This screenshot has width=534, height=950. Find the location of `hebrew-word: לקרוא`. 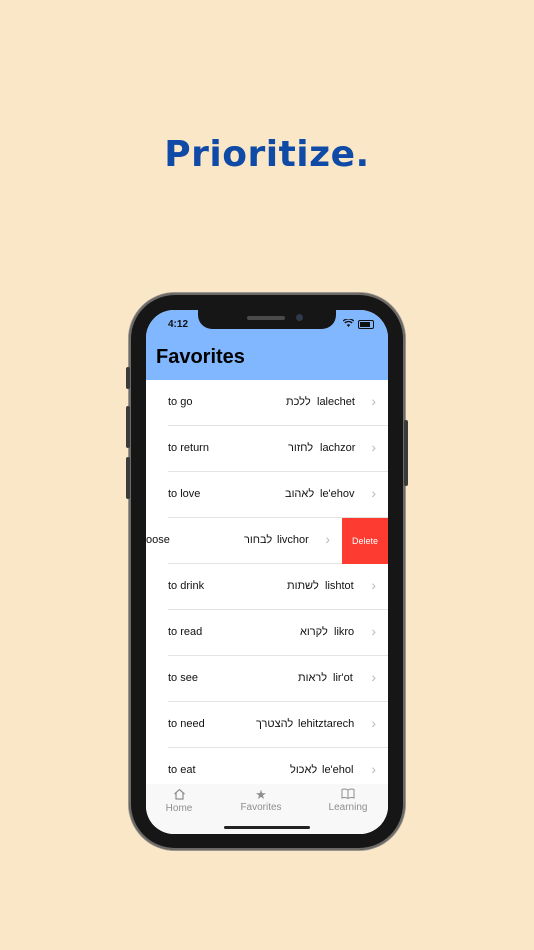

hebrew-word: לקרוא is located at coordinates (314, 632).